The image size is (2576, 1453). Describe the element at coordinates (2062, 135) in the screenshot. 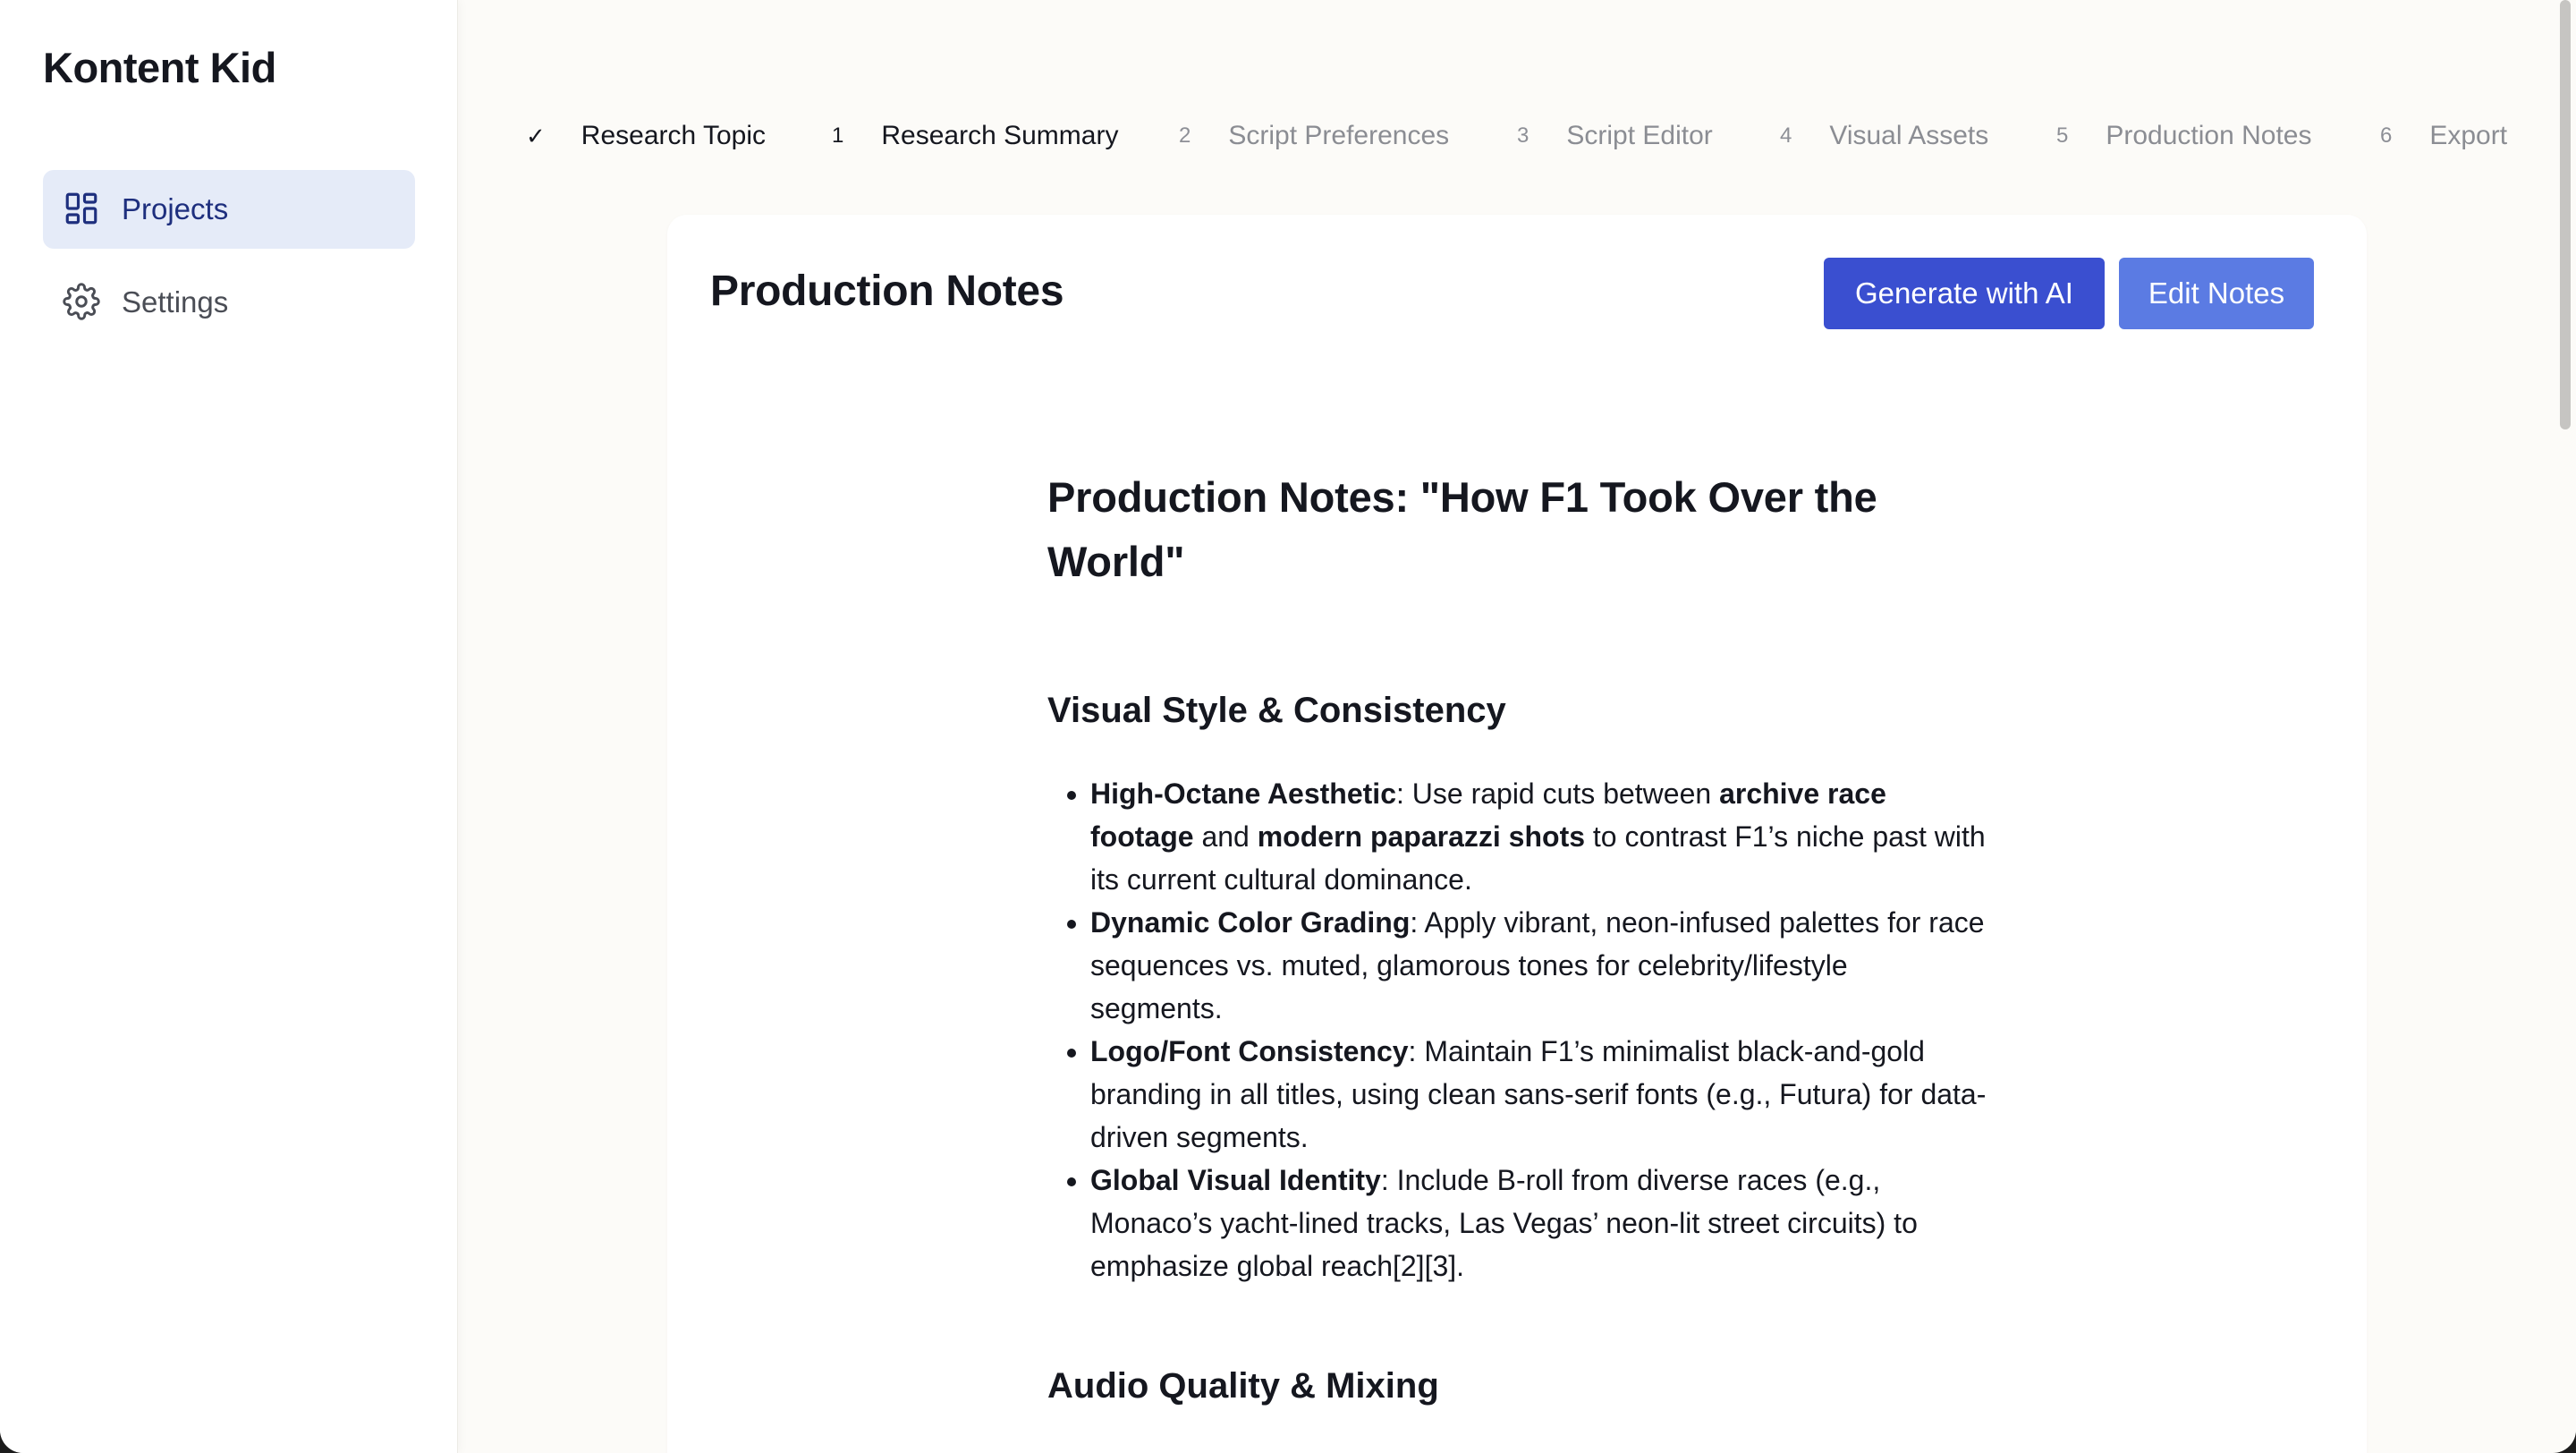

I see `step-number: 5` at that location.